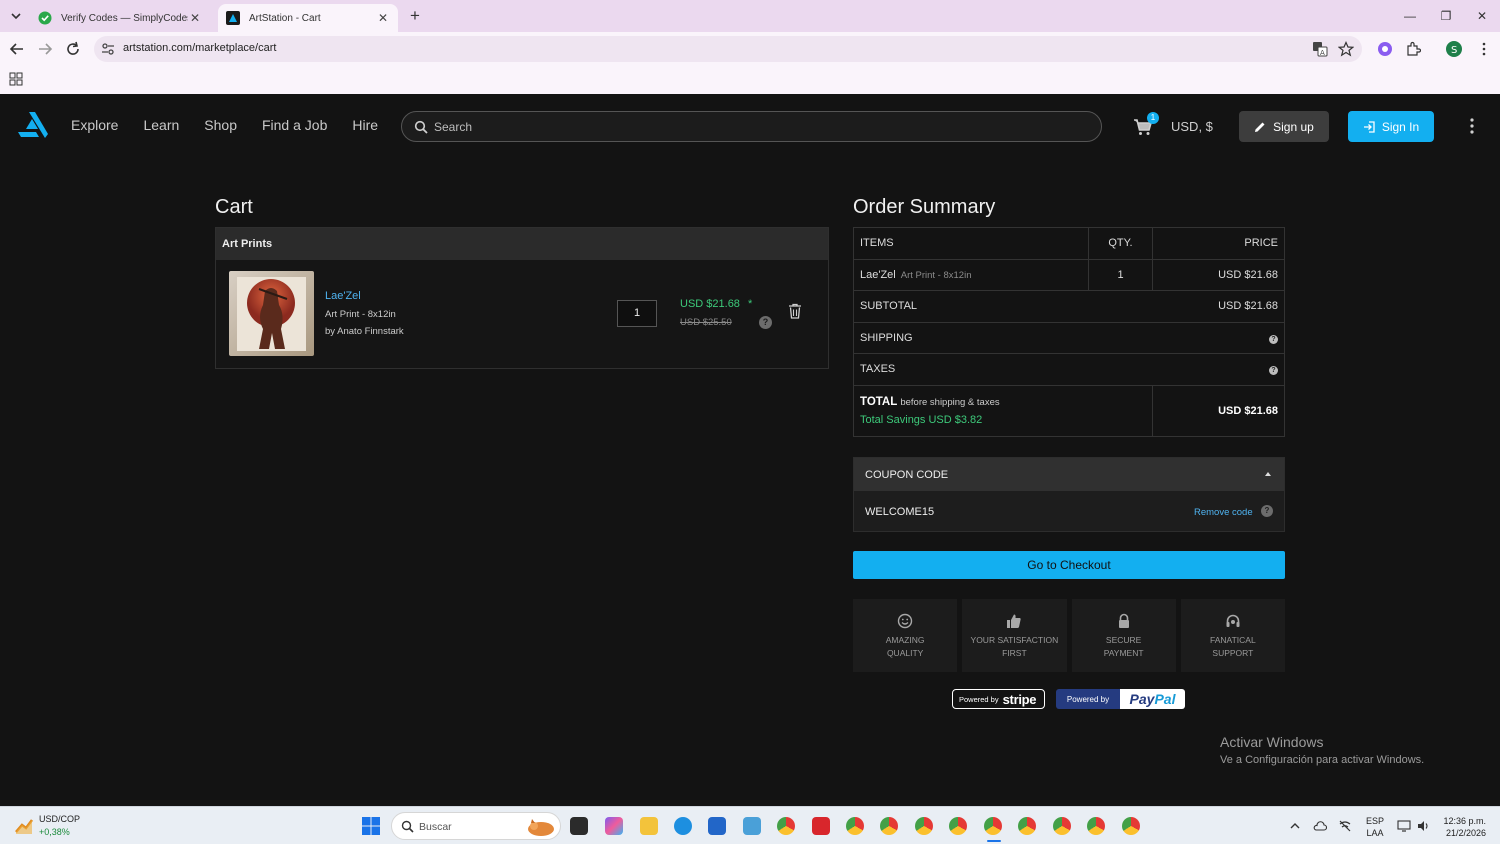 Image resolution: width=1500 pixels, height=844 pixels. What do you see at coordinates (421, 127) in the screenshot?
I see `search-icon` at bounding box center [421, 127].